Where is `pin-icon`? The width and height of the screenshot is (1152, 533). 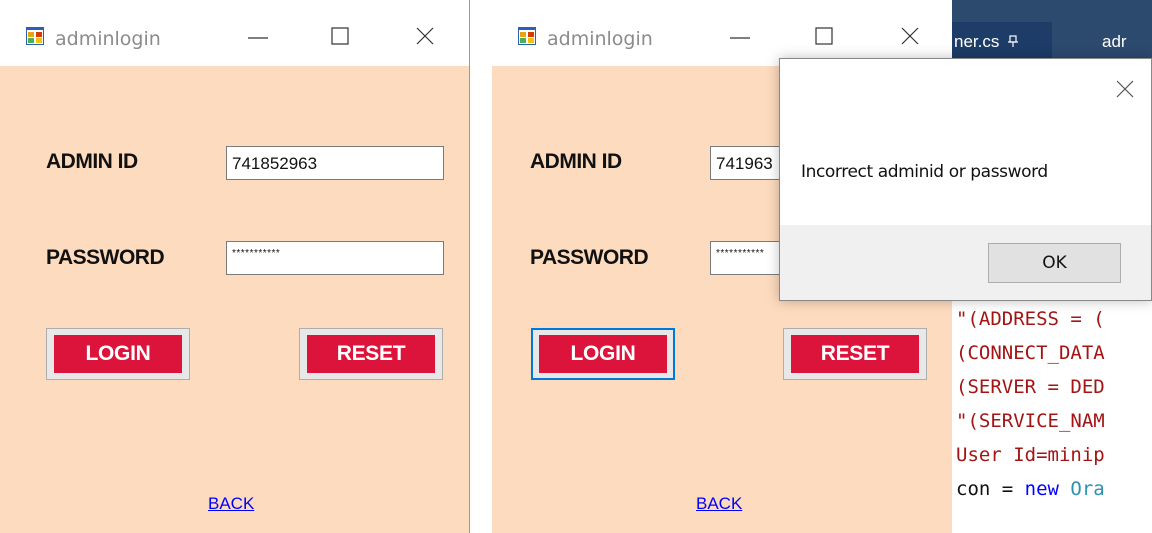
pin-icon is located at coordinates (1013, 41).